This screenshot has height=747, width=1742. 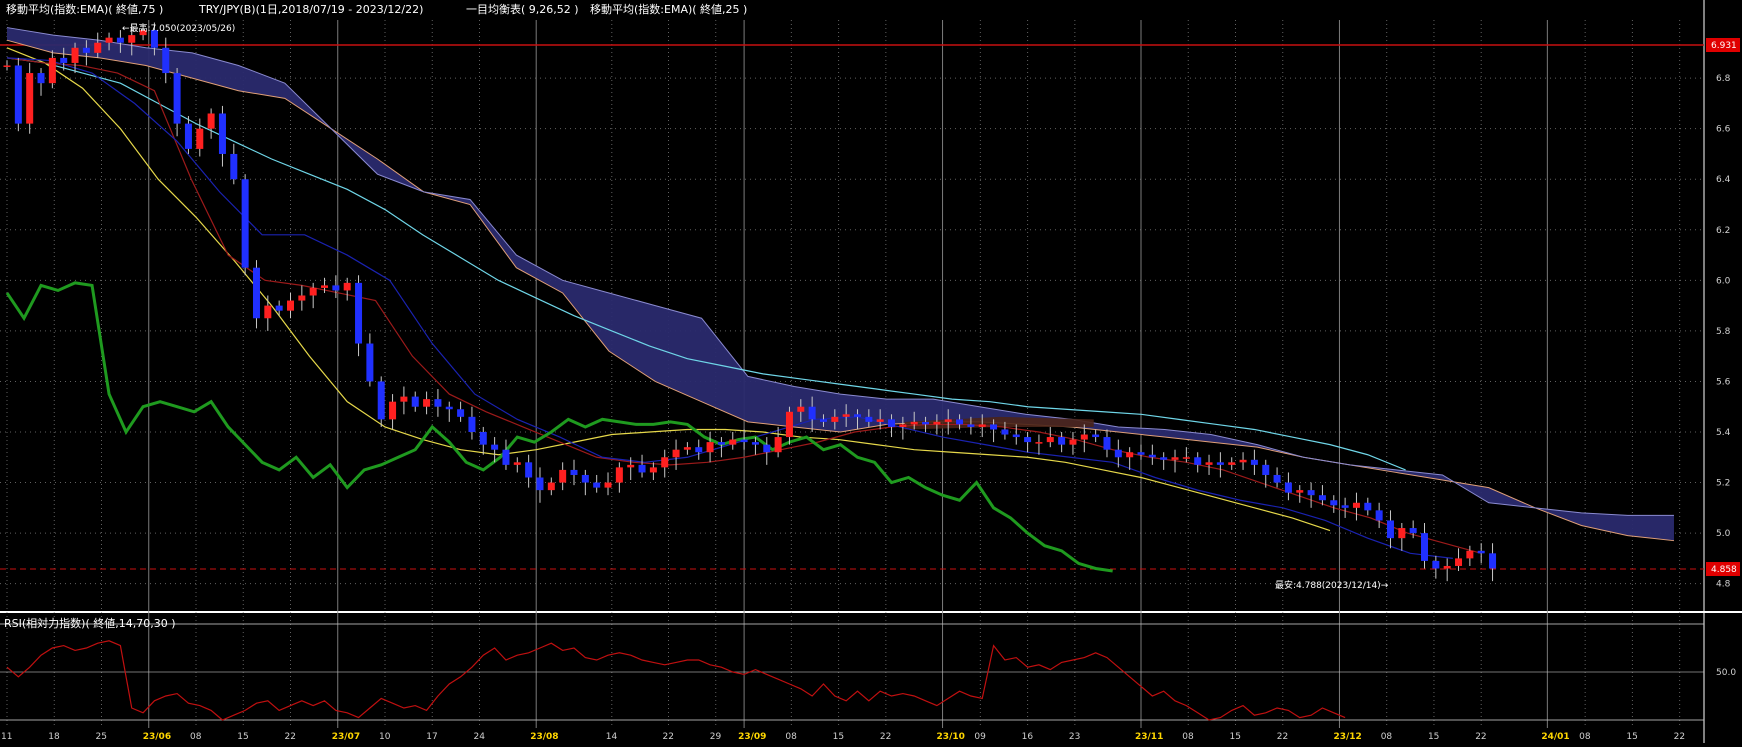 What do you see at coordinates (1074, 737) in the screenshot?
I see `x-tick-label: 23` at bounding box center [1074, 737].